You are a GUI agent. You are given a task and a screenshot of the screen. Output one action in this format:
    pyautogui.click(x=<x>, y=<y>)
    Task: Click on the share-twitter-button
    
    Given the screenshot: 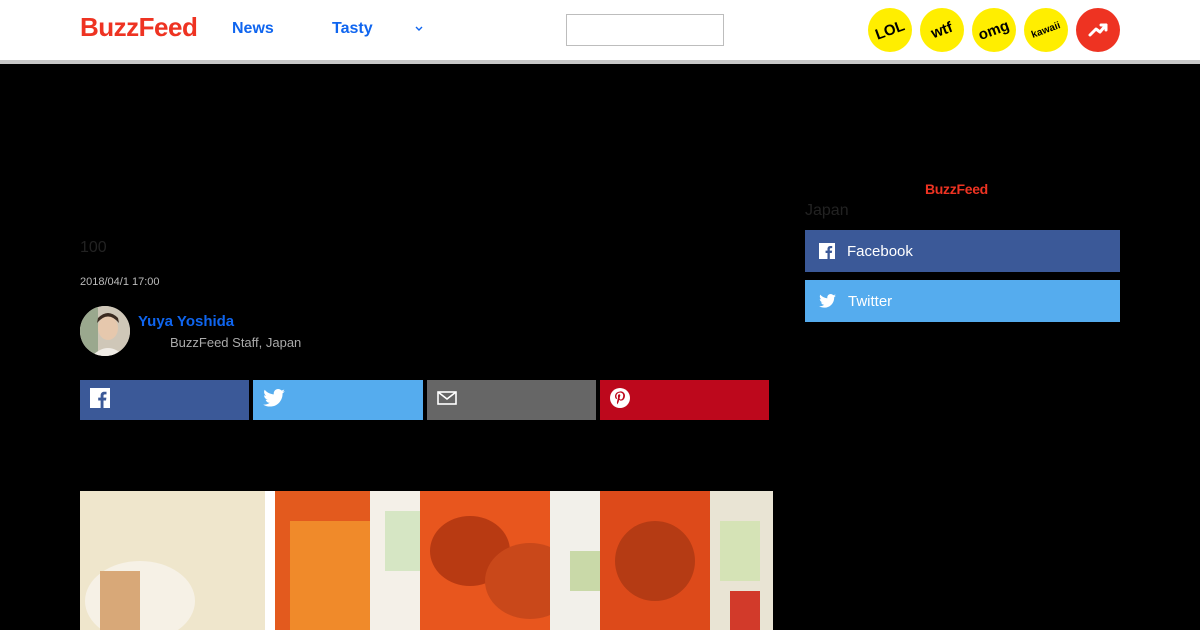 What is the action you would take?
    pyautogui.click(x=338, y=400)
    